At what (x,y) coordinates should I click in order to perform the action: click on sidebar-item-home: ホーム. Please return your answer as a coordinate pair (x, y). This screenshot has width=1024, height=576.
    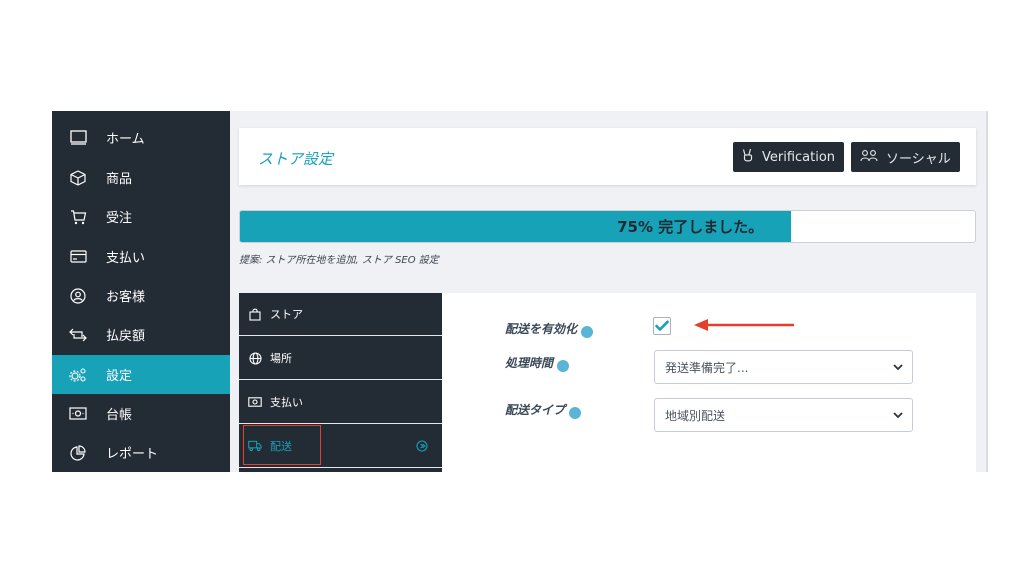
    Looking at the image, I should click on (141, 137).